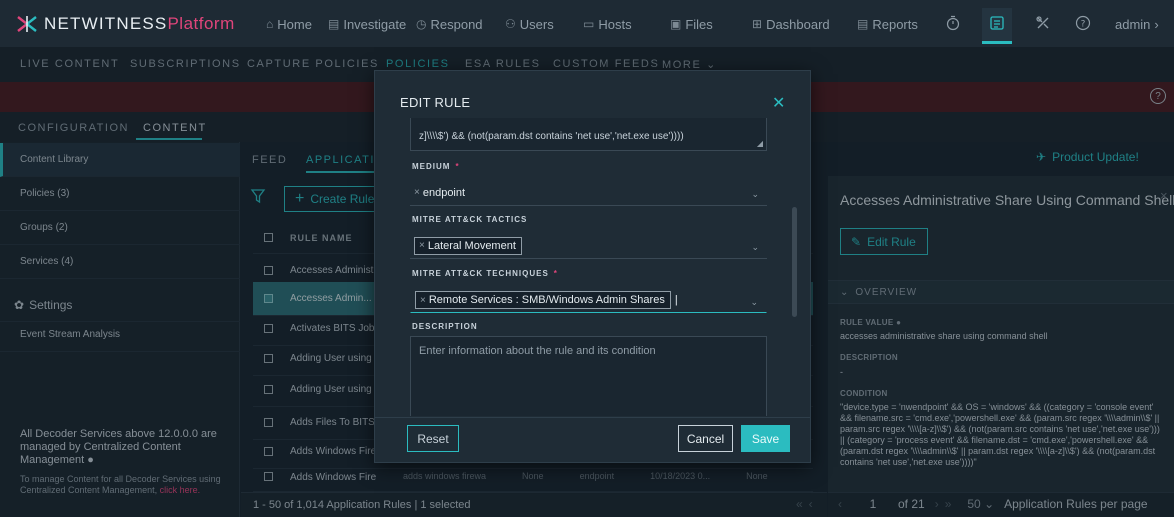 The width and height of the screenshot is (1174, 517). Describe the element at coordinates (676, 24) in the screenshot. I see `files-icon: ▣` at that location.